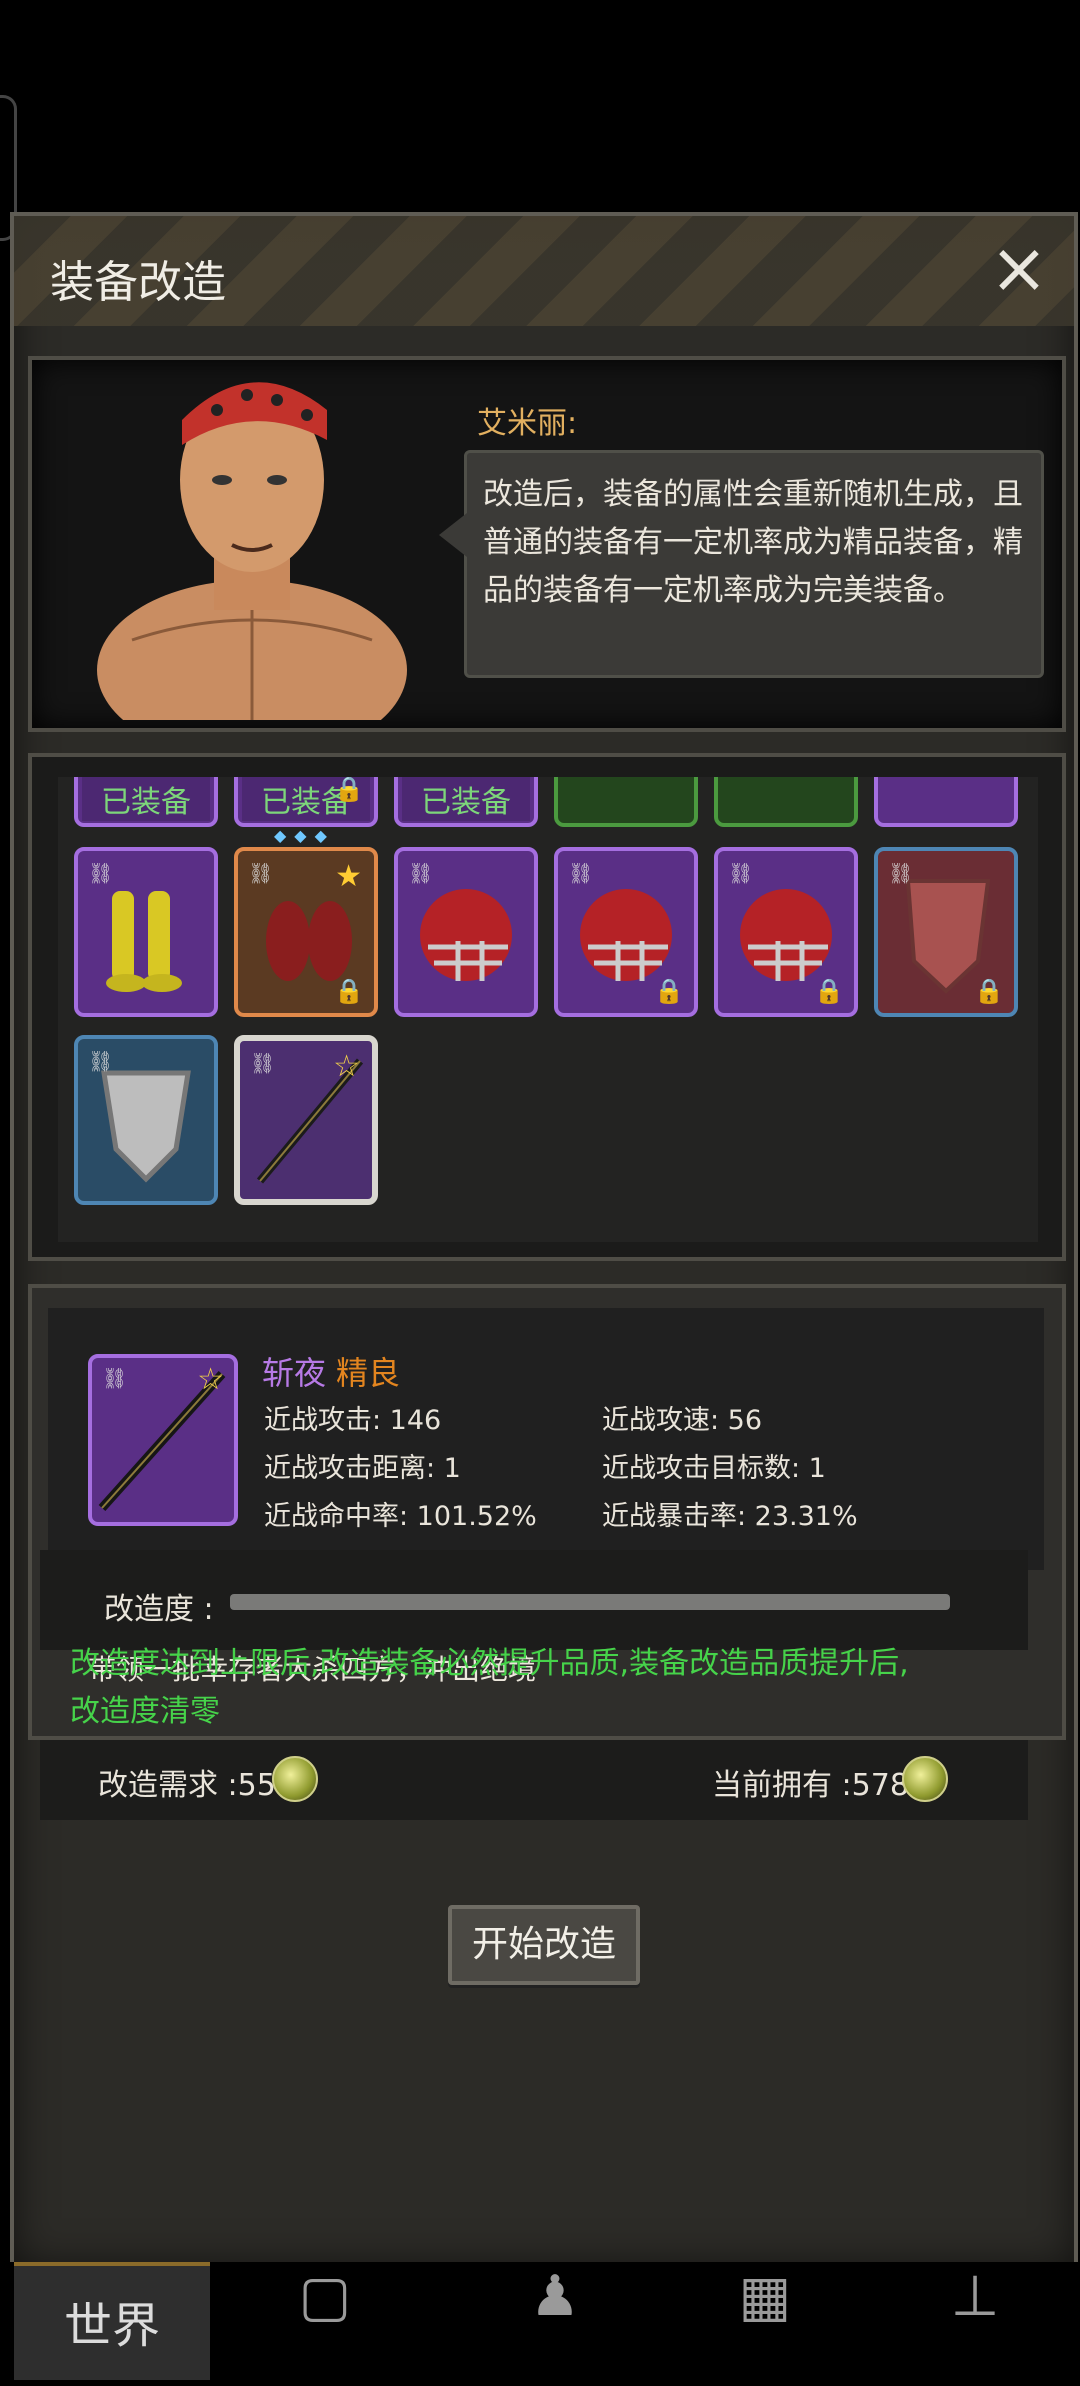 This screenshot has width=1080, height=2386. I want to click on cost-panel: 改造需求 :55 当前拥有 :578, so click(534, 1780).